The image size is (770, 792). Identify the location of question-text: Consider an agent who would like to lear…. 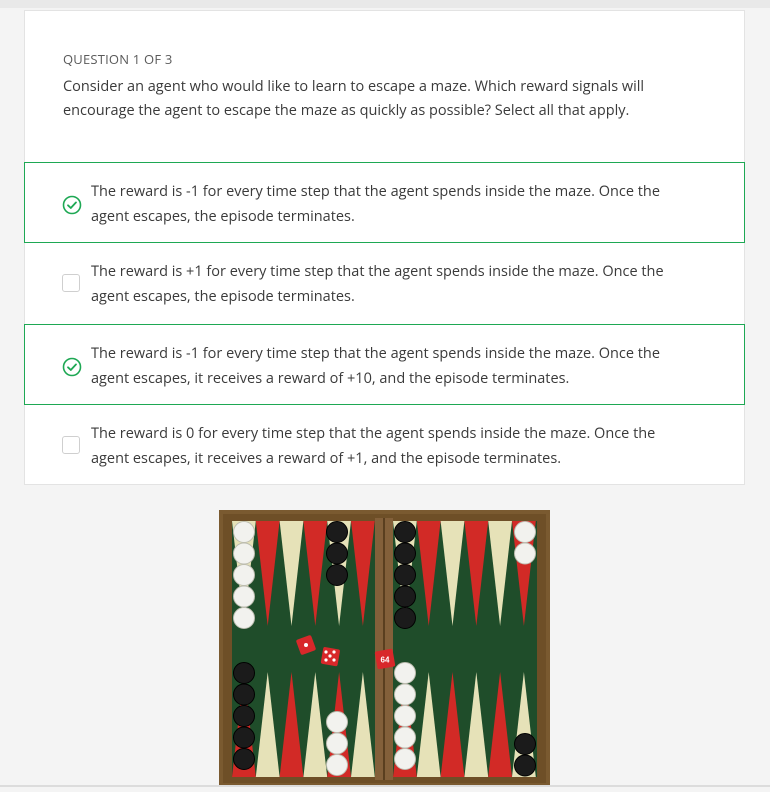
(354, 98).